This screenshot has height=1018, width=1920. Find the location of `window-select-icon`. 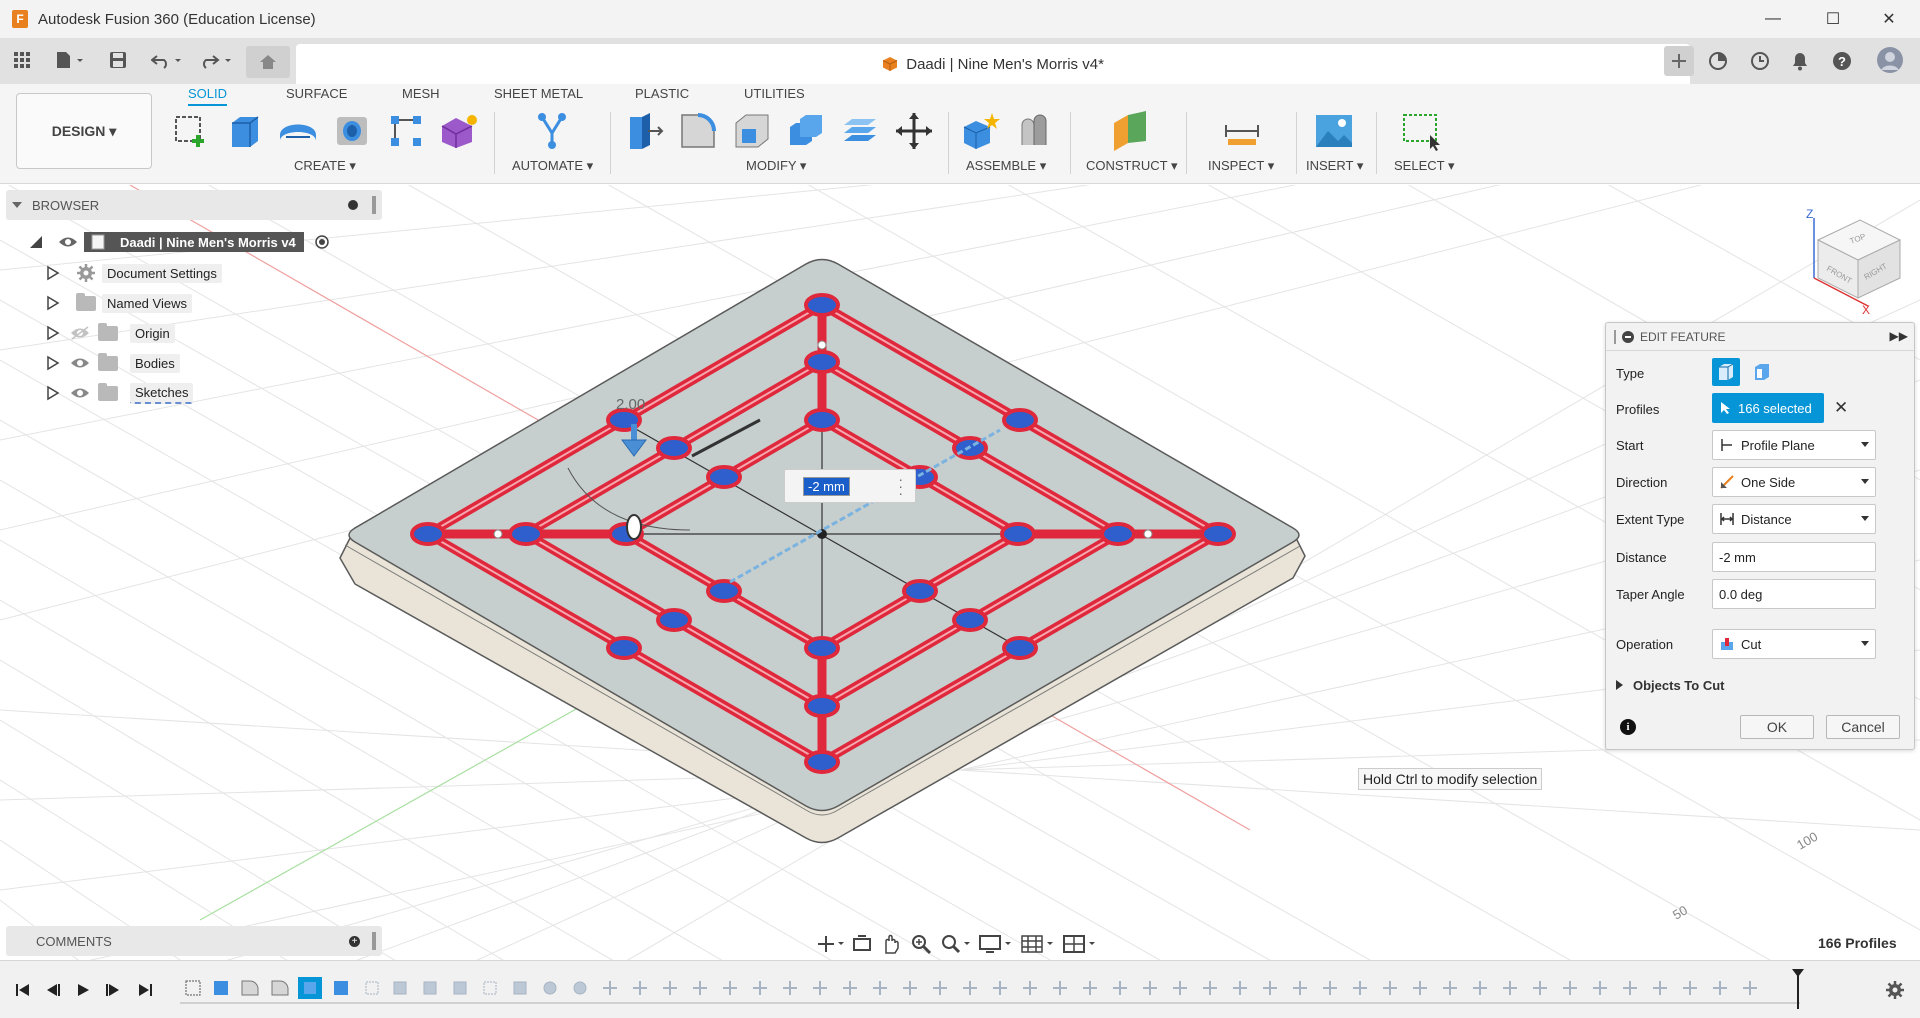

window-select-icon is located at coordinates (1422, 131).